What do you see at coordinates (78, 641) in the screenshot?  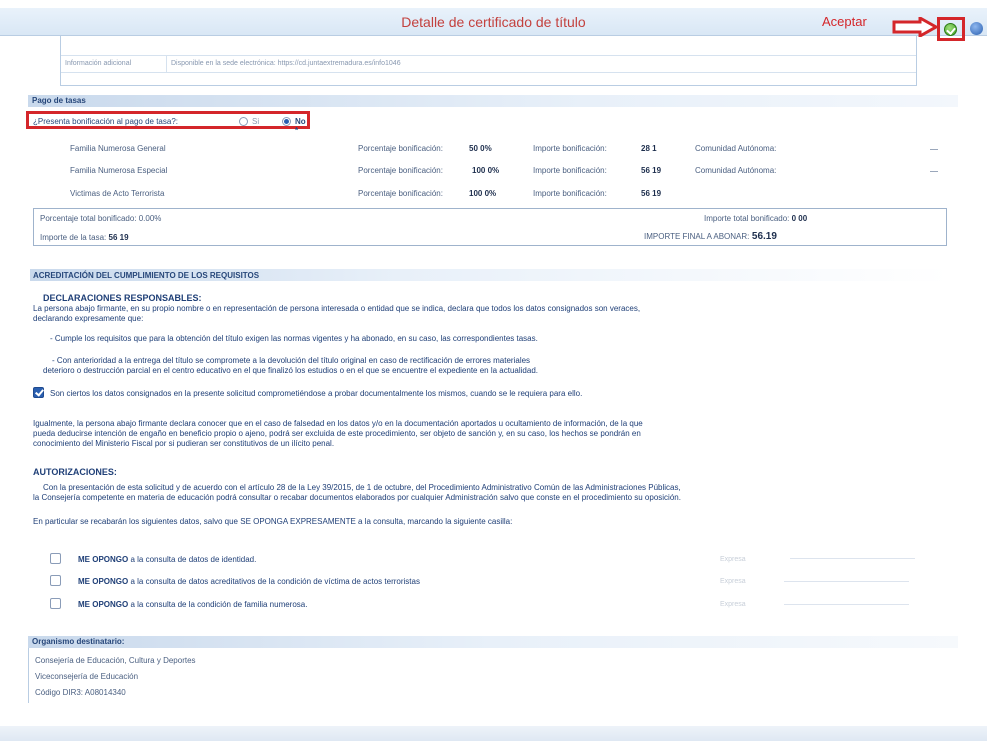 I see `organismo-title: Organismo destinatario:` at bounding box center [78, 641].